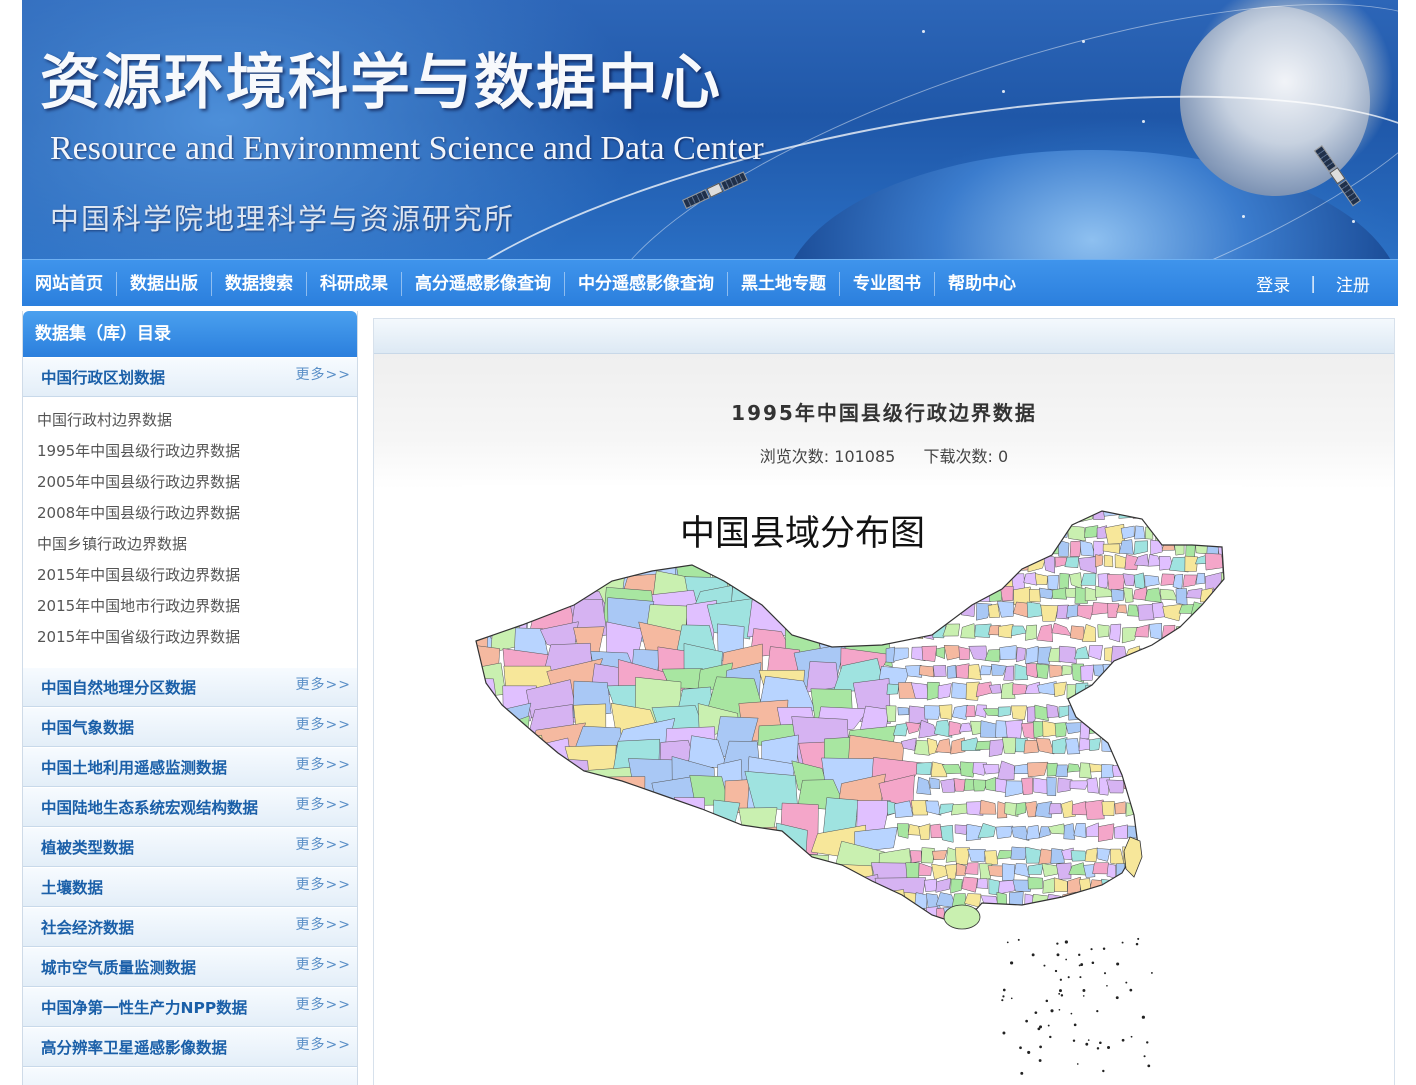 Image resolution: width=1416 pixels, height=1085 pixels. Describe the element at coordinates (197, 513) in the screenshot. I see `list-item: 2008年中国县级行政边界数据` at that location.